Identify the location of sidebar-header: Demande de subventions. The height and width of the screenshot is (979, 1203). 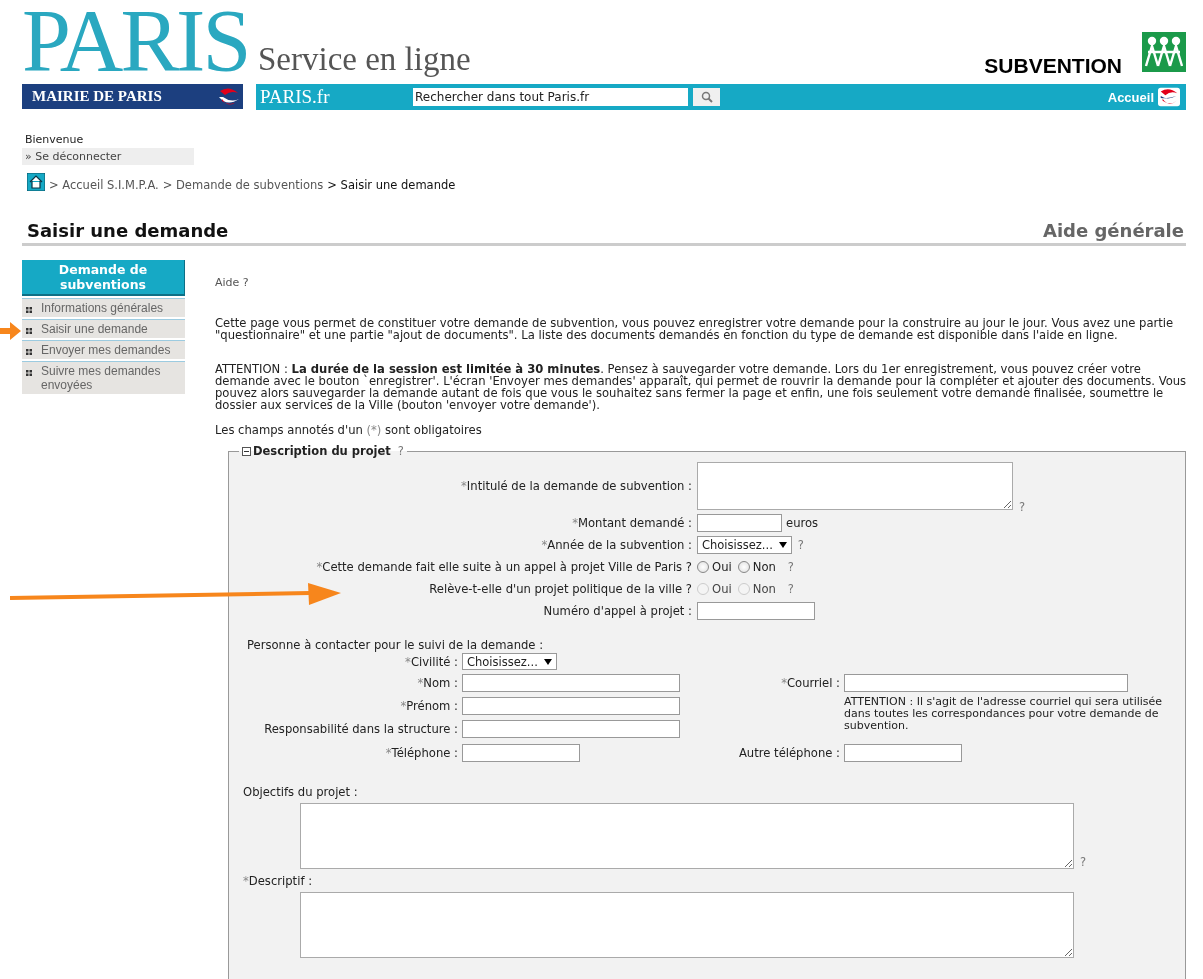
(103, 278).